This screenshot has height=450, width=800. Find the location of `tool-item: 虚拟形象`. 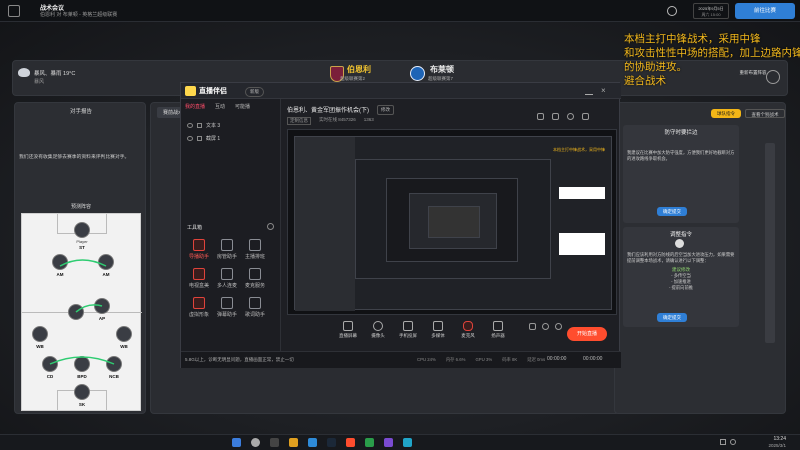

tool-item: 虚拟形象 is located at coordinates (199, 307).